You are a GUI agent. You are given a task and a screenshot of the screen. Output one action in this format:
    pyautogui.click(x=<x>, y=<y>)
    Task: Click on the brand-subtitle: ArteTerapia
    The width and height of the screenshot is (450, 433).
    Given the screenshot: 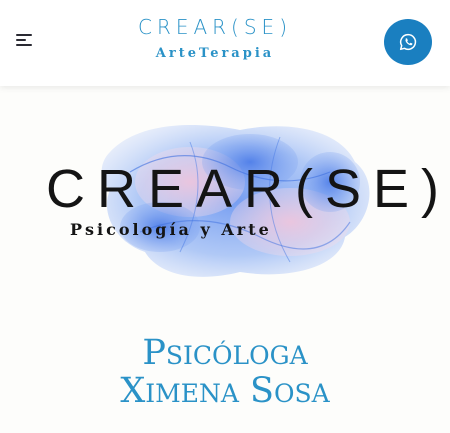 What is the action you would take?
    pyautogui.click(x=215, y=53)
    